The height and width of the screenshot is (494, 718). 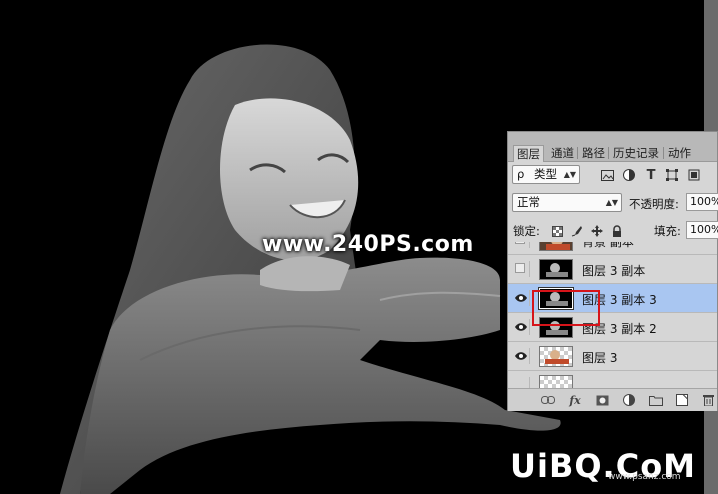 What do you see at coordinates (644, 477) in the screenshot?
I see `brand-subtitle: www.psanz.com` at bounding box center [644, 477].